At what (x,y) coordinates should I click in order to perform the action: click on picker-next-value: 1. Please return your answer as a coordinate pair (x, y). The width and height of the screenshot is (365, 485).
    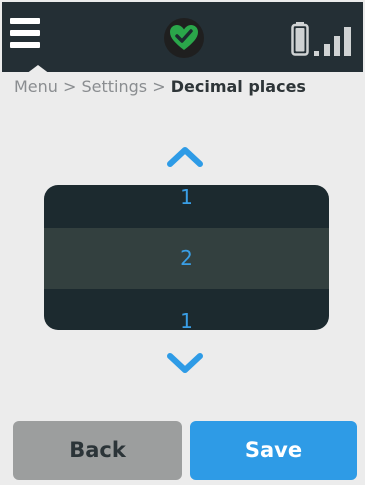
    Looking at the image, I should click on (186, 318).